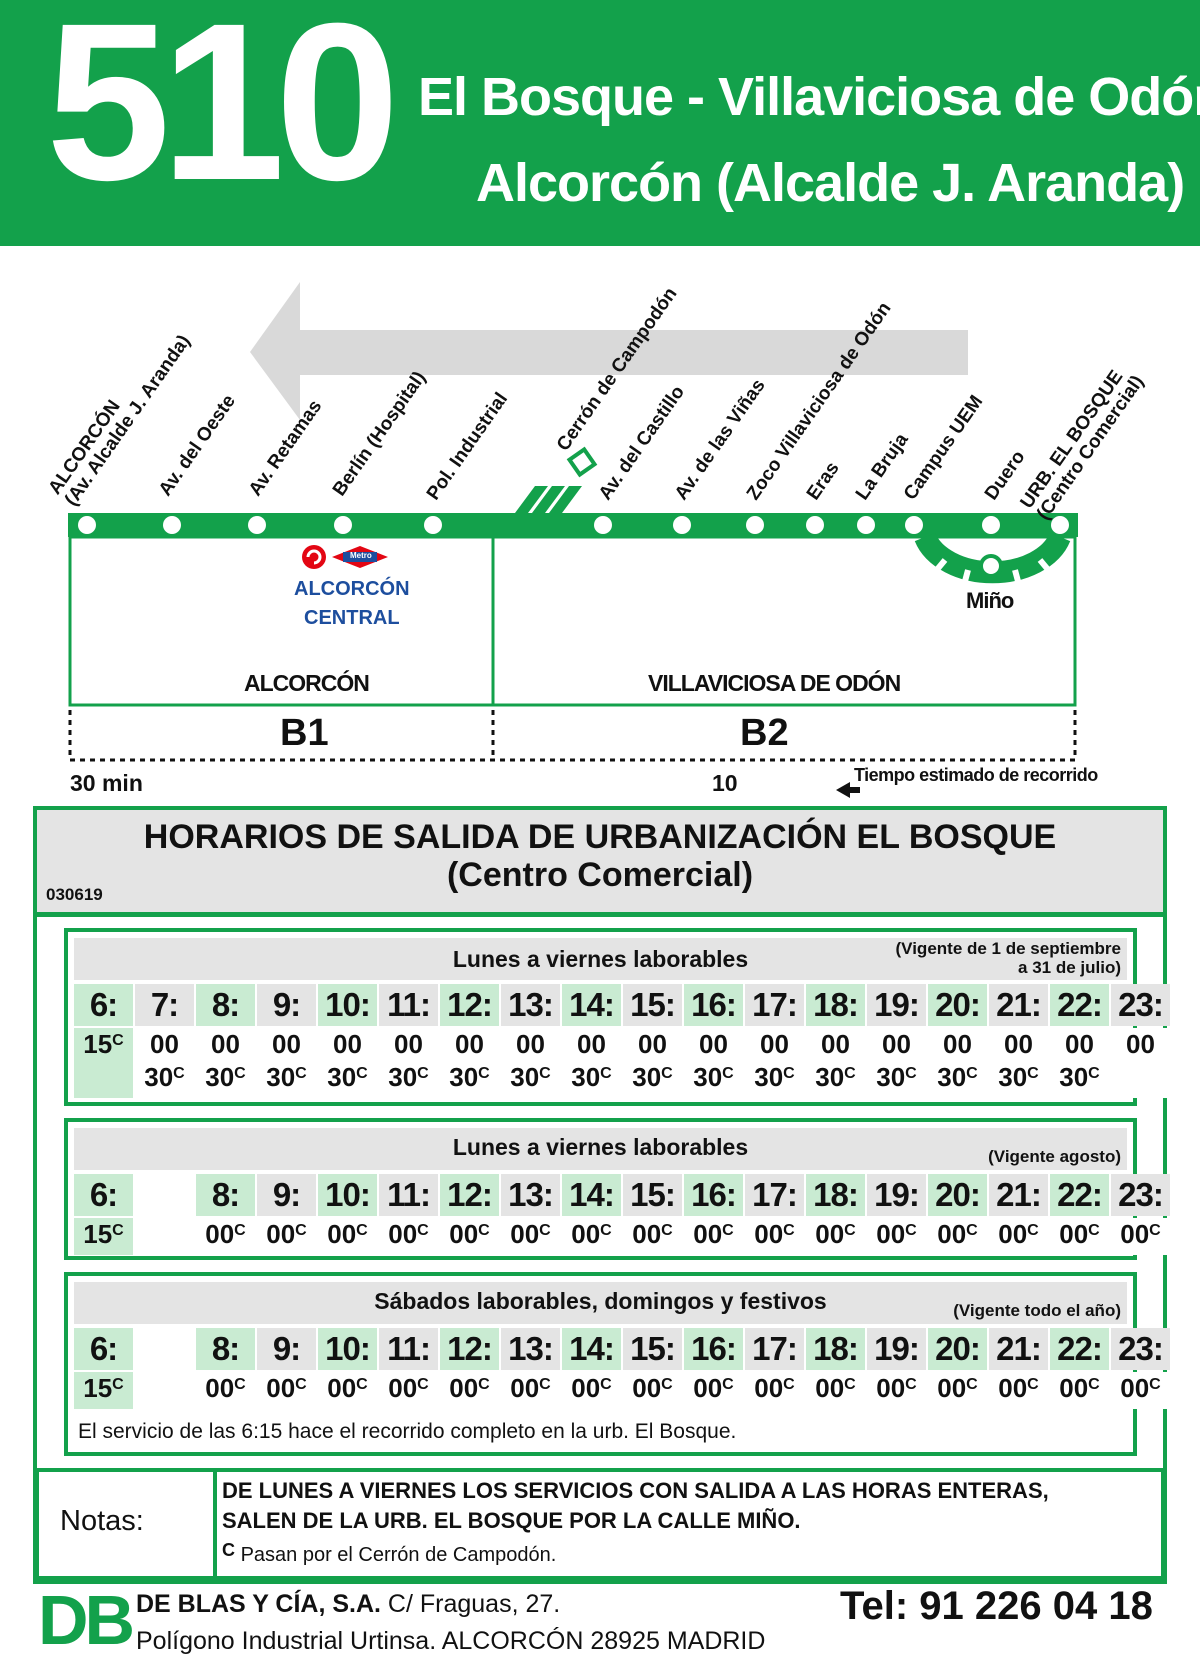 This screenshot has width=1200, height=1664. What do you see at coordinates (347, 1349) in the screenshot?
I see `hour-cell: 10:` at bounding box center [347, 1349].